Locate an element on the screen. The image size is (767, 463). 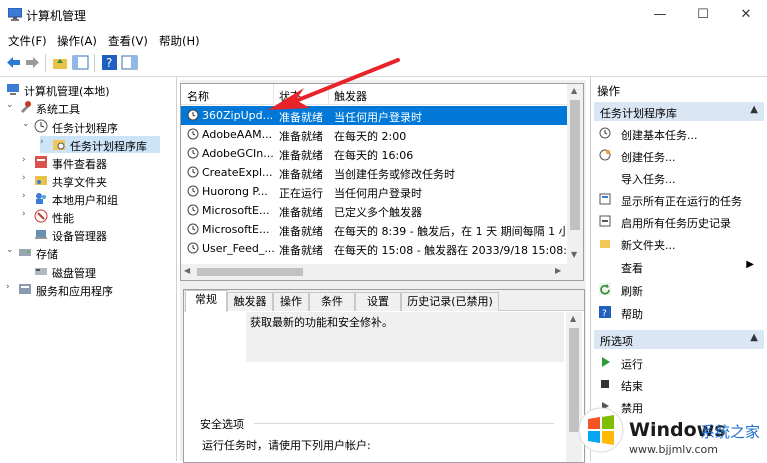
up-folder-icon is located at coordinates (60, 62).